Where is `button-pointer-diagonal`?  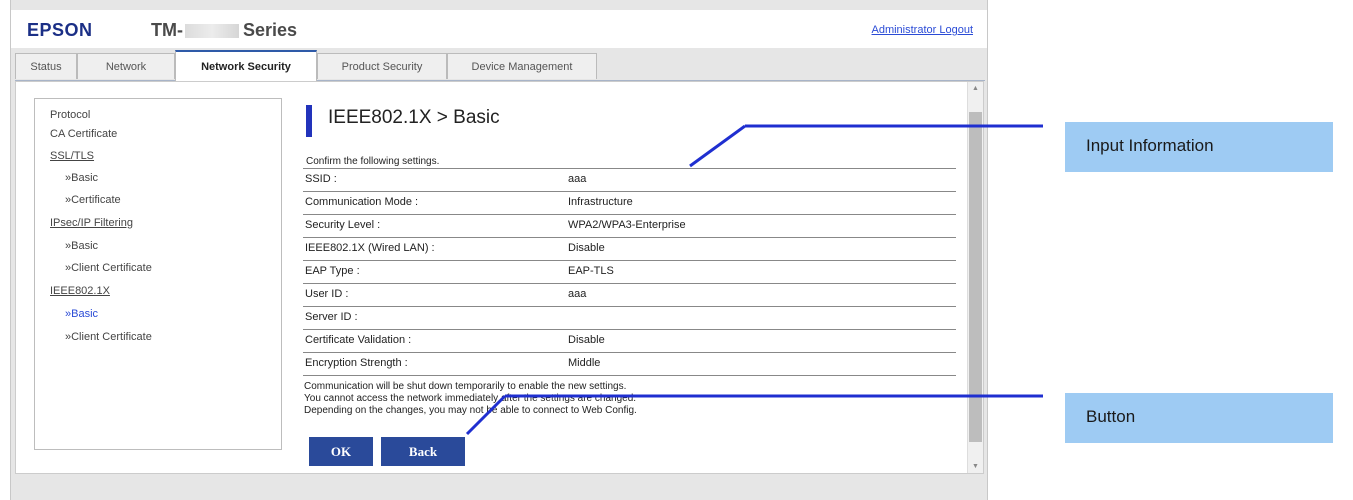
button-pointer-diagonal is located at coordinates (486, 415).